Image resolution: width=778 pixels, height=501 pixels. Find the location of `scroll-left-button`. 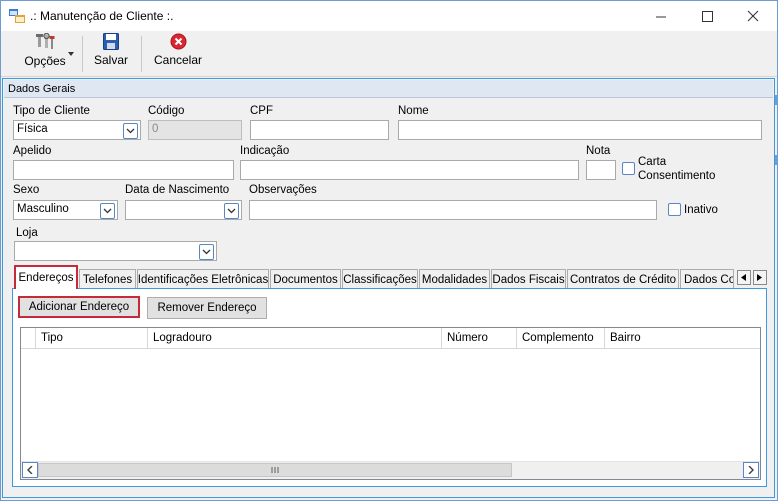

scroll-left-button is located at coordinates (30, 470).